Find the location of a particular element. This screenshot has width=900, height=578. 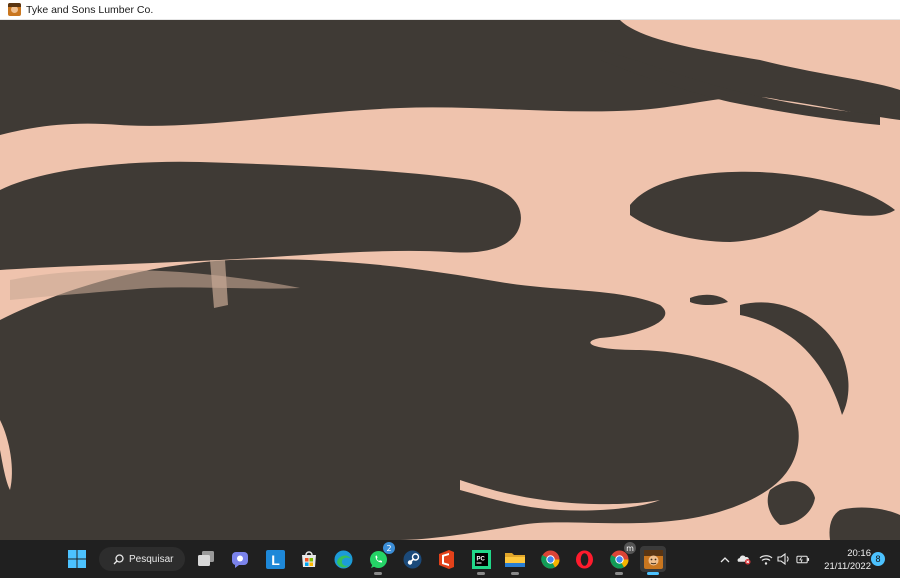

clock-time: 20:16 is located at coordinates (859, 553).